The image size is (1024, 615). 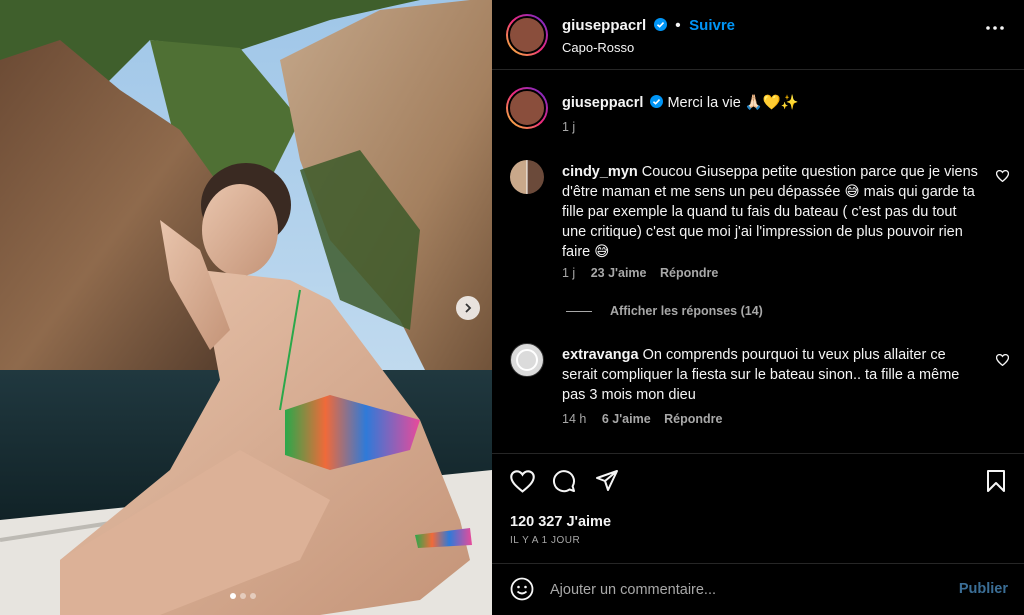 I want to click on bookmark-icon, so click(x=996, y=481).